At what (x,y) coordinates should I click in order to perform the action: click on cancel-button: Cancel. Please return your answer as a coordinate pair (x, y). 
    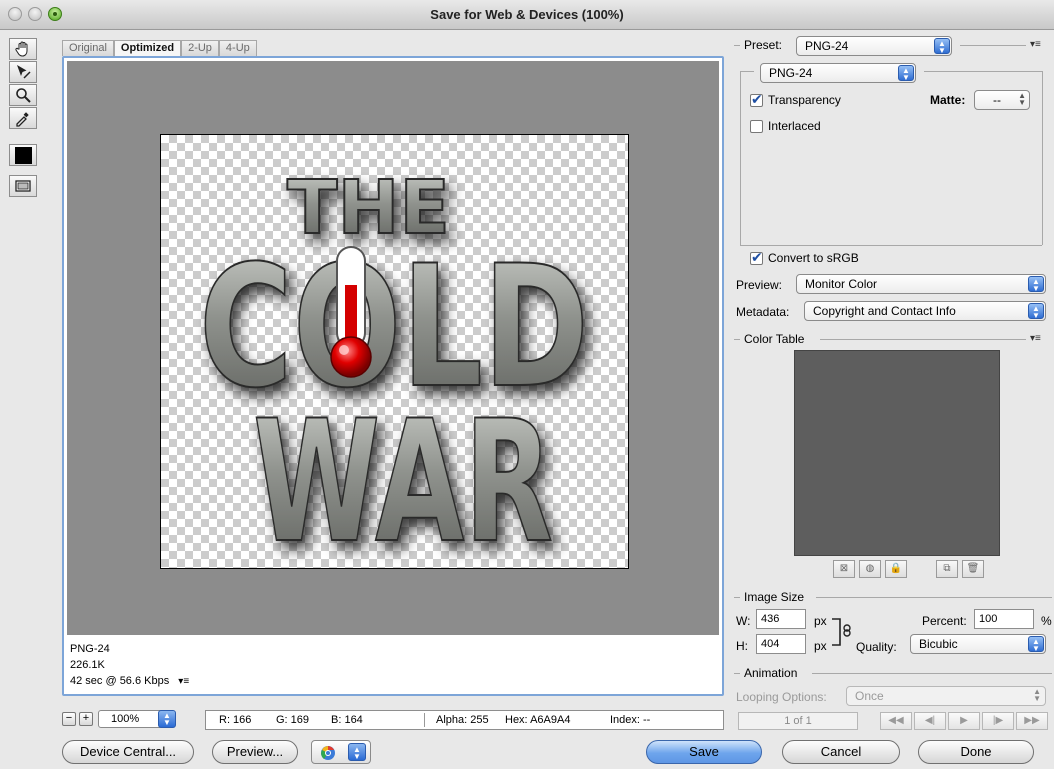
    Looking at the image, I should click on (841, 752).